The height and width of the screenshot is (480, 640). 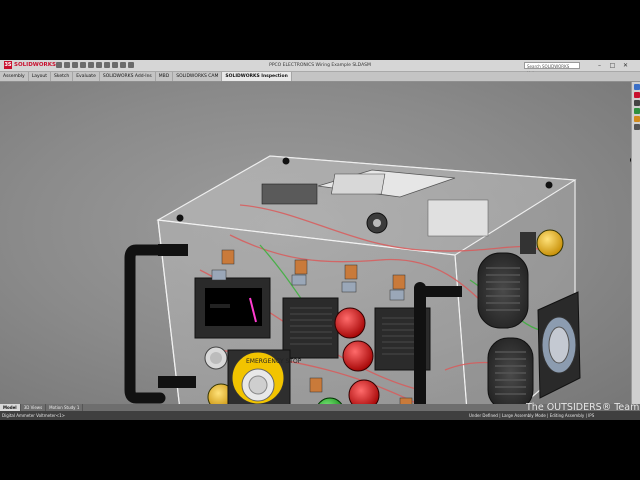 I want to click on appearances-icon, so click(x=636, y=119).